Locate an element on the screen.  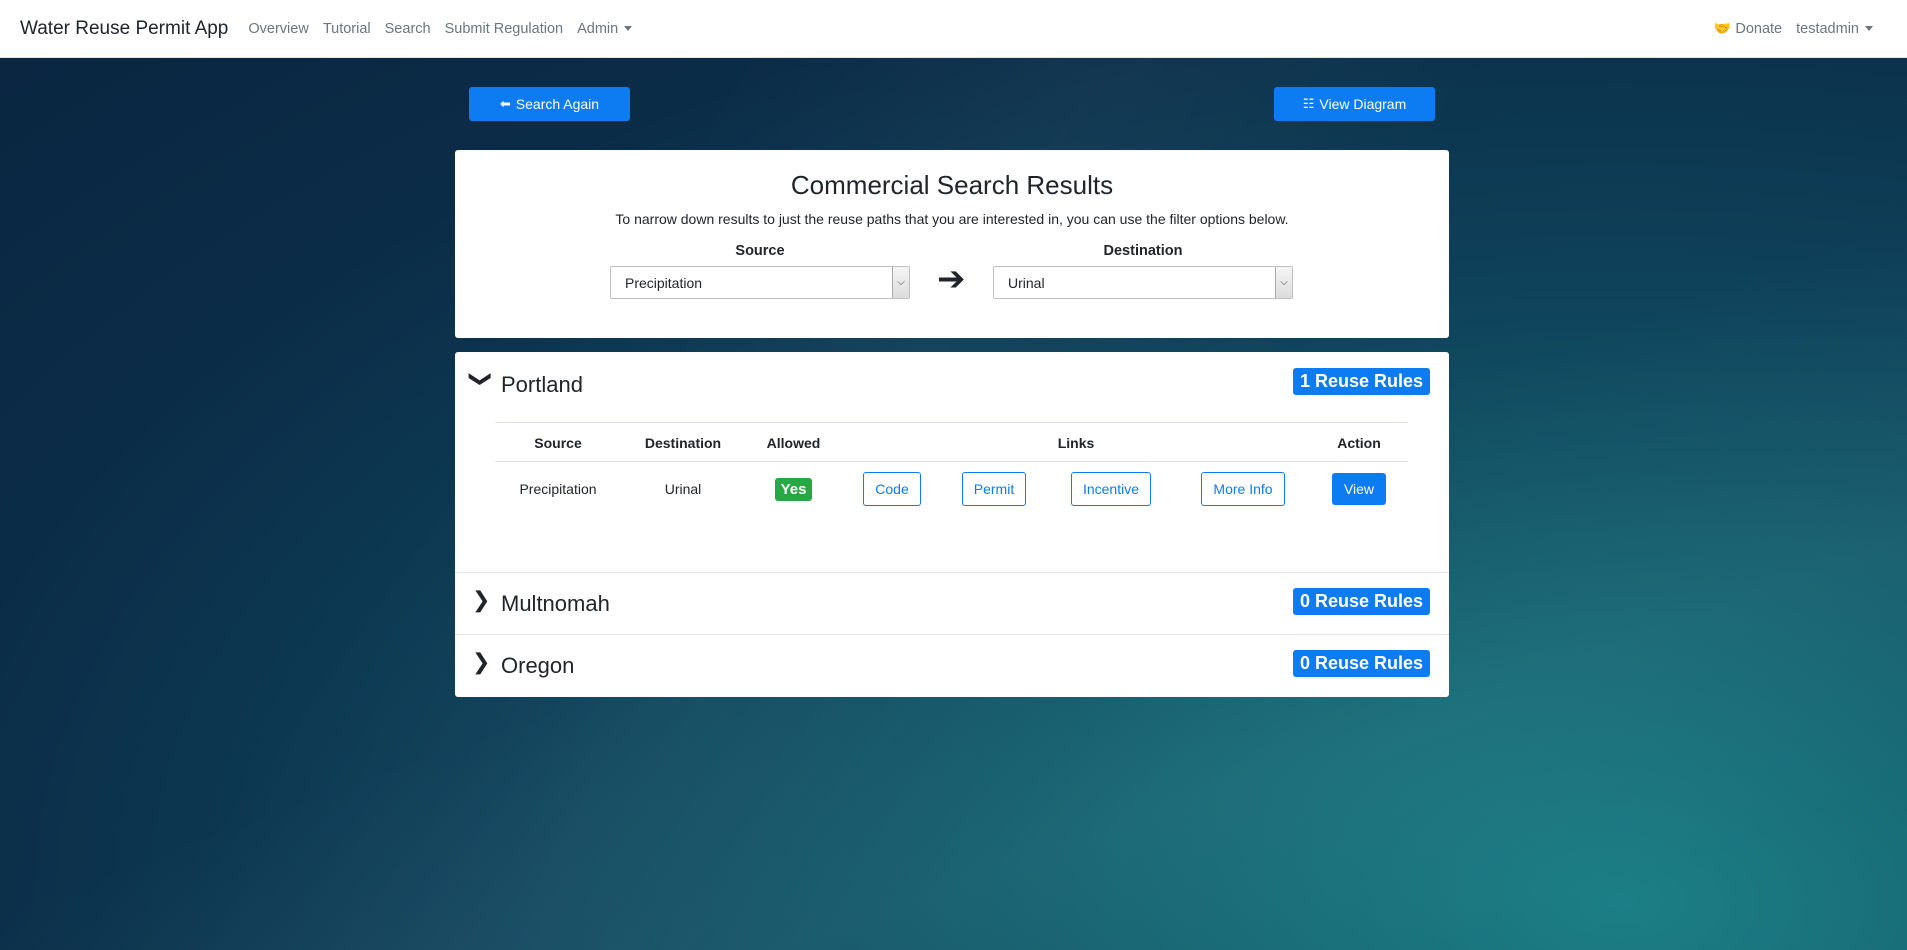
incentive-link-button: Incentive is located at coordinates (1111, 489).